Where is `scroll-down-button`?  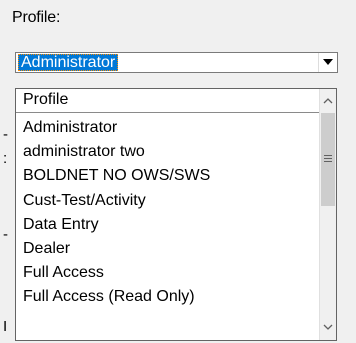
scroll-down-button is located at coordinates (328, 327).